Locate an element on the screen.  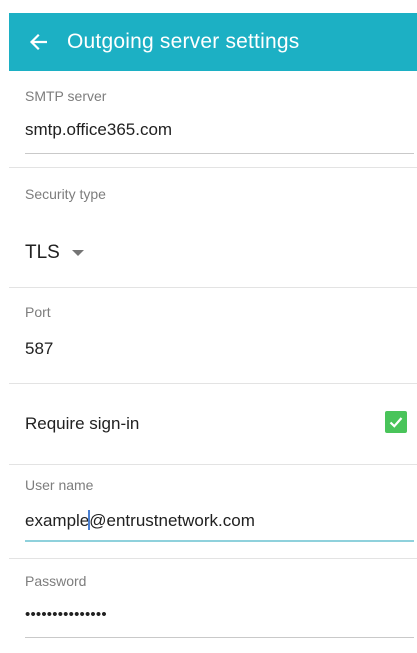
password-input: ••••••••••••••• is located at coordinates (66, 614).